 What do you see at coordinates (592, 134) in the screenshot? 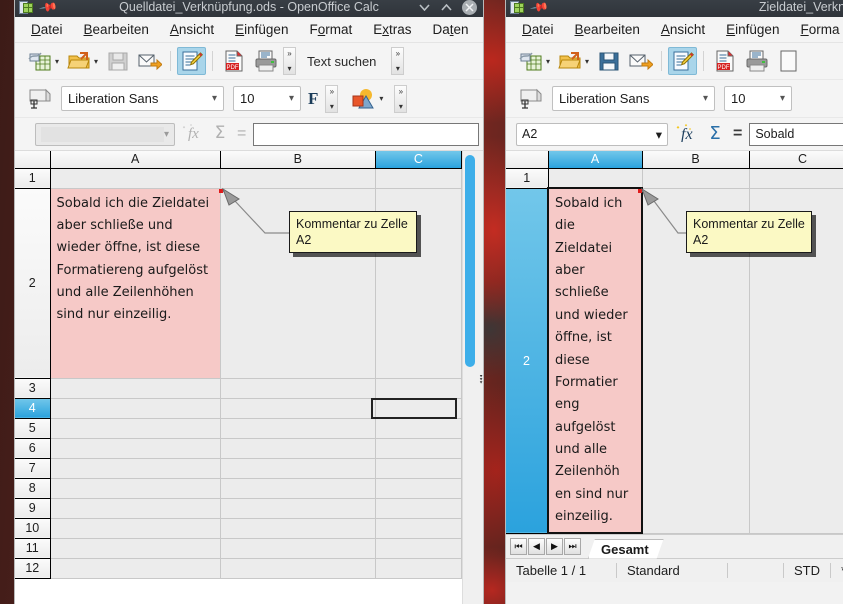
I see `name-box-right: A2 ▾` at bounding box center [592, 134].